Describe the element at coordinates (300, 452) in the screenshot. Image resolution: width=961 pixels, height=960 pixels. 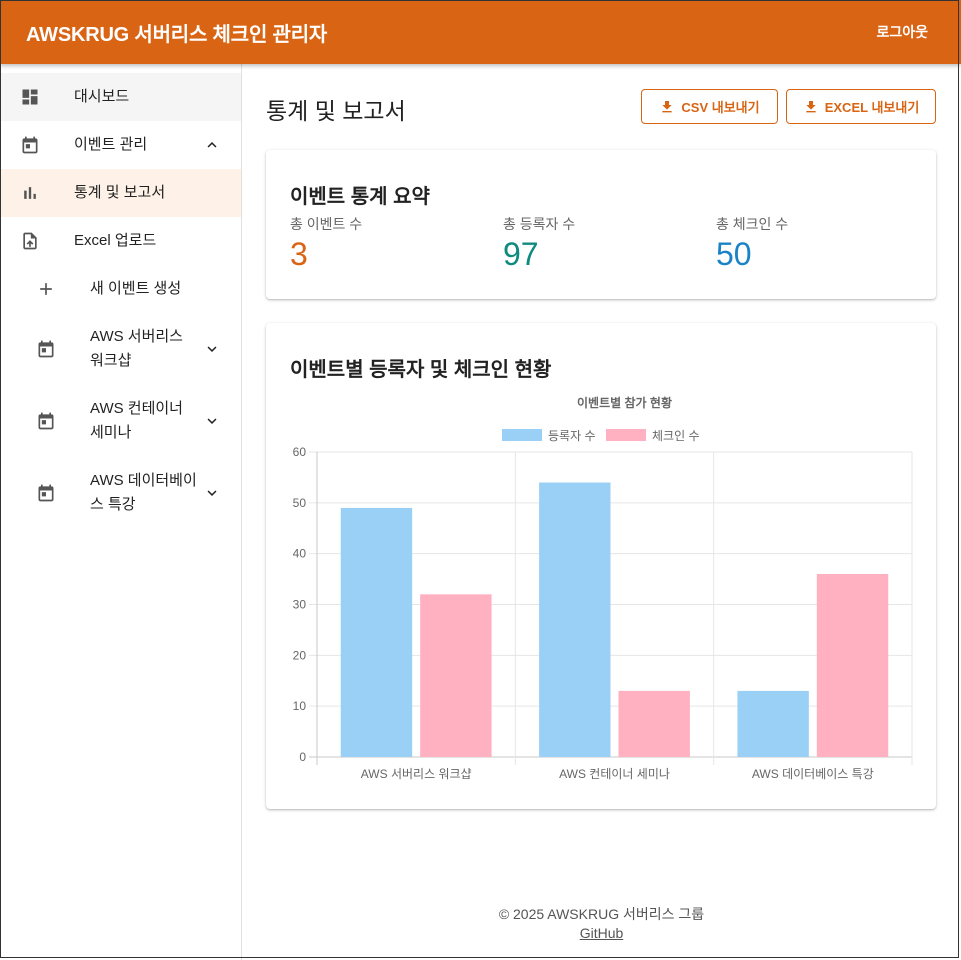
I see `y-tick-label: 60` at that location.